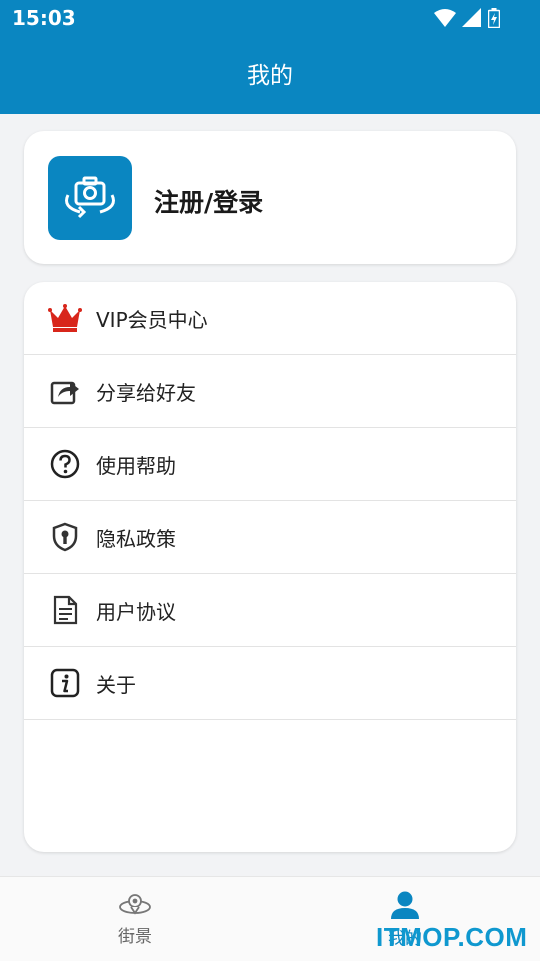 Image resolution: width=540 pixels, height=961 pixels. Describe the element at coordinates (270, 197) in the screenshot. I see `login-card: 注册/登录` at that location.